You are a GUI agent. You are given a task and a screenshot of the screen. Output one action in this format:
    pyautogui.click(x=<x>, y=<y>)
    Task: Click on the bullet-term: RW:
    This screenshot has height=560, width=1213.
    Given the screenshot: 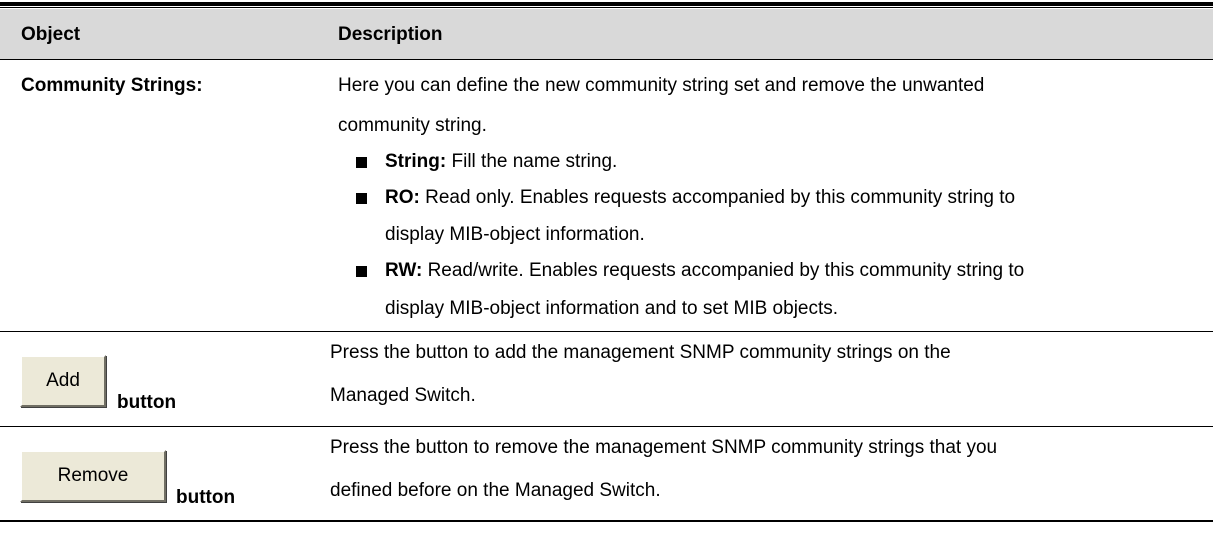 What is the action you would take?
    pyautogui.click(x=404, y=270)
    